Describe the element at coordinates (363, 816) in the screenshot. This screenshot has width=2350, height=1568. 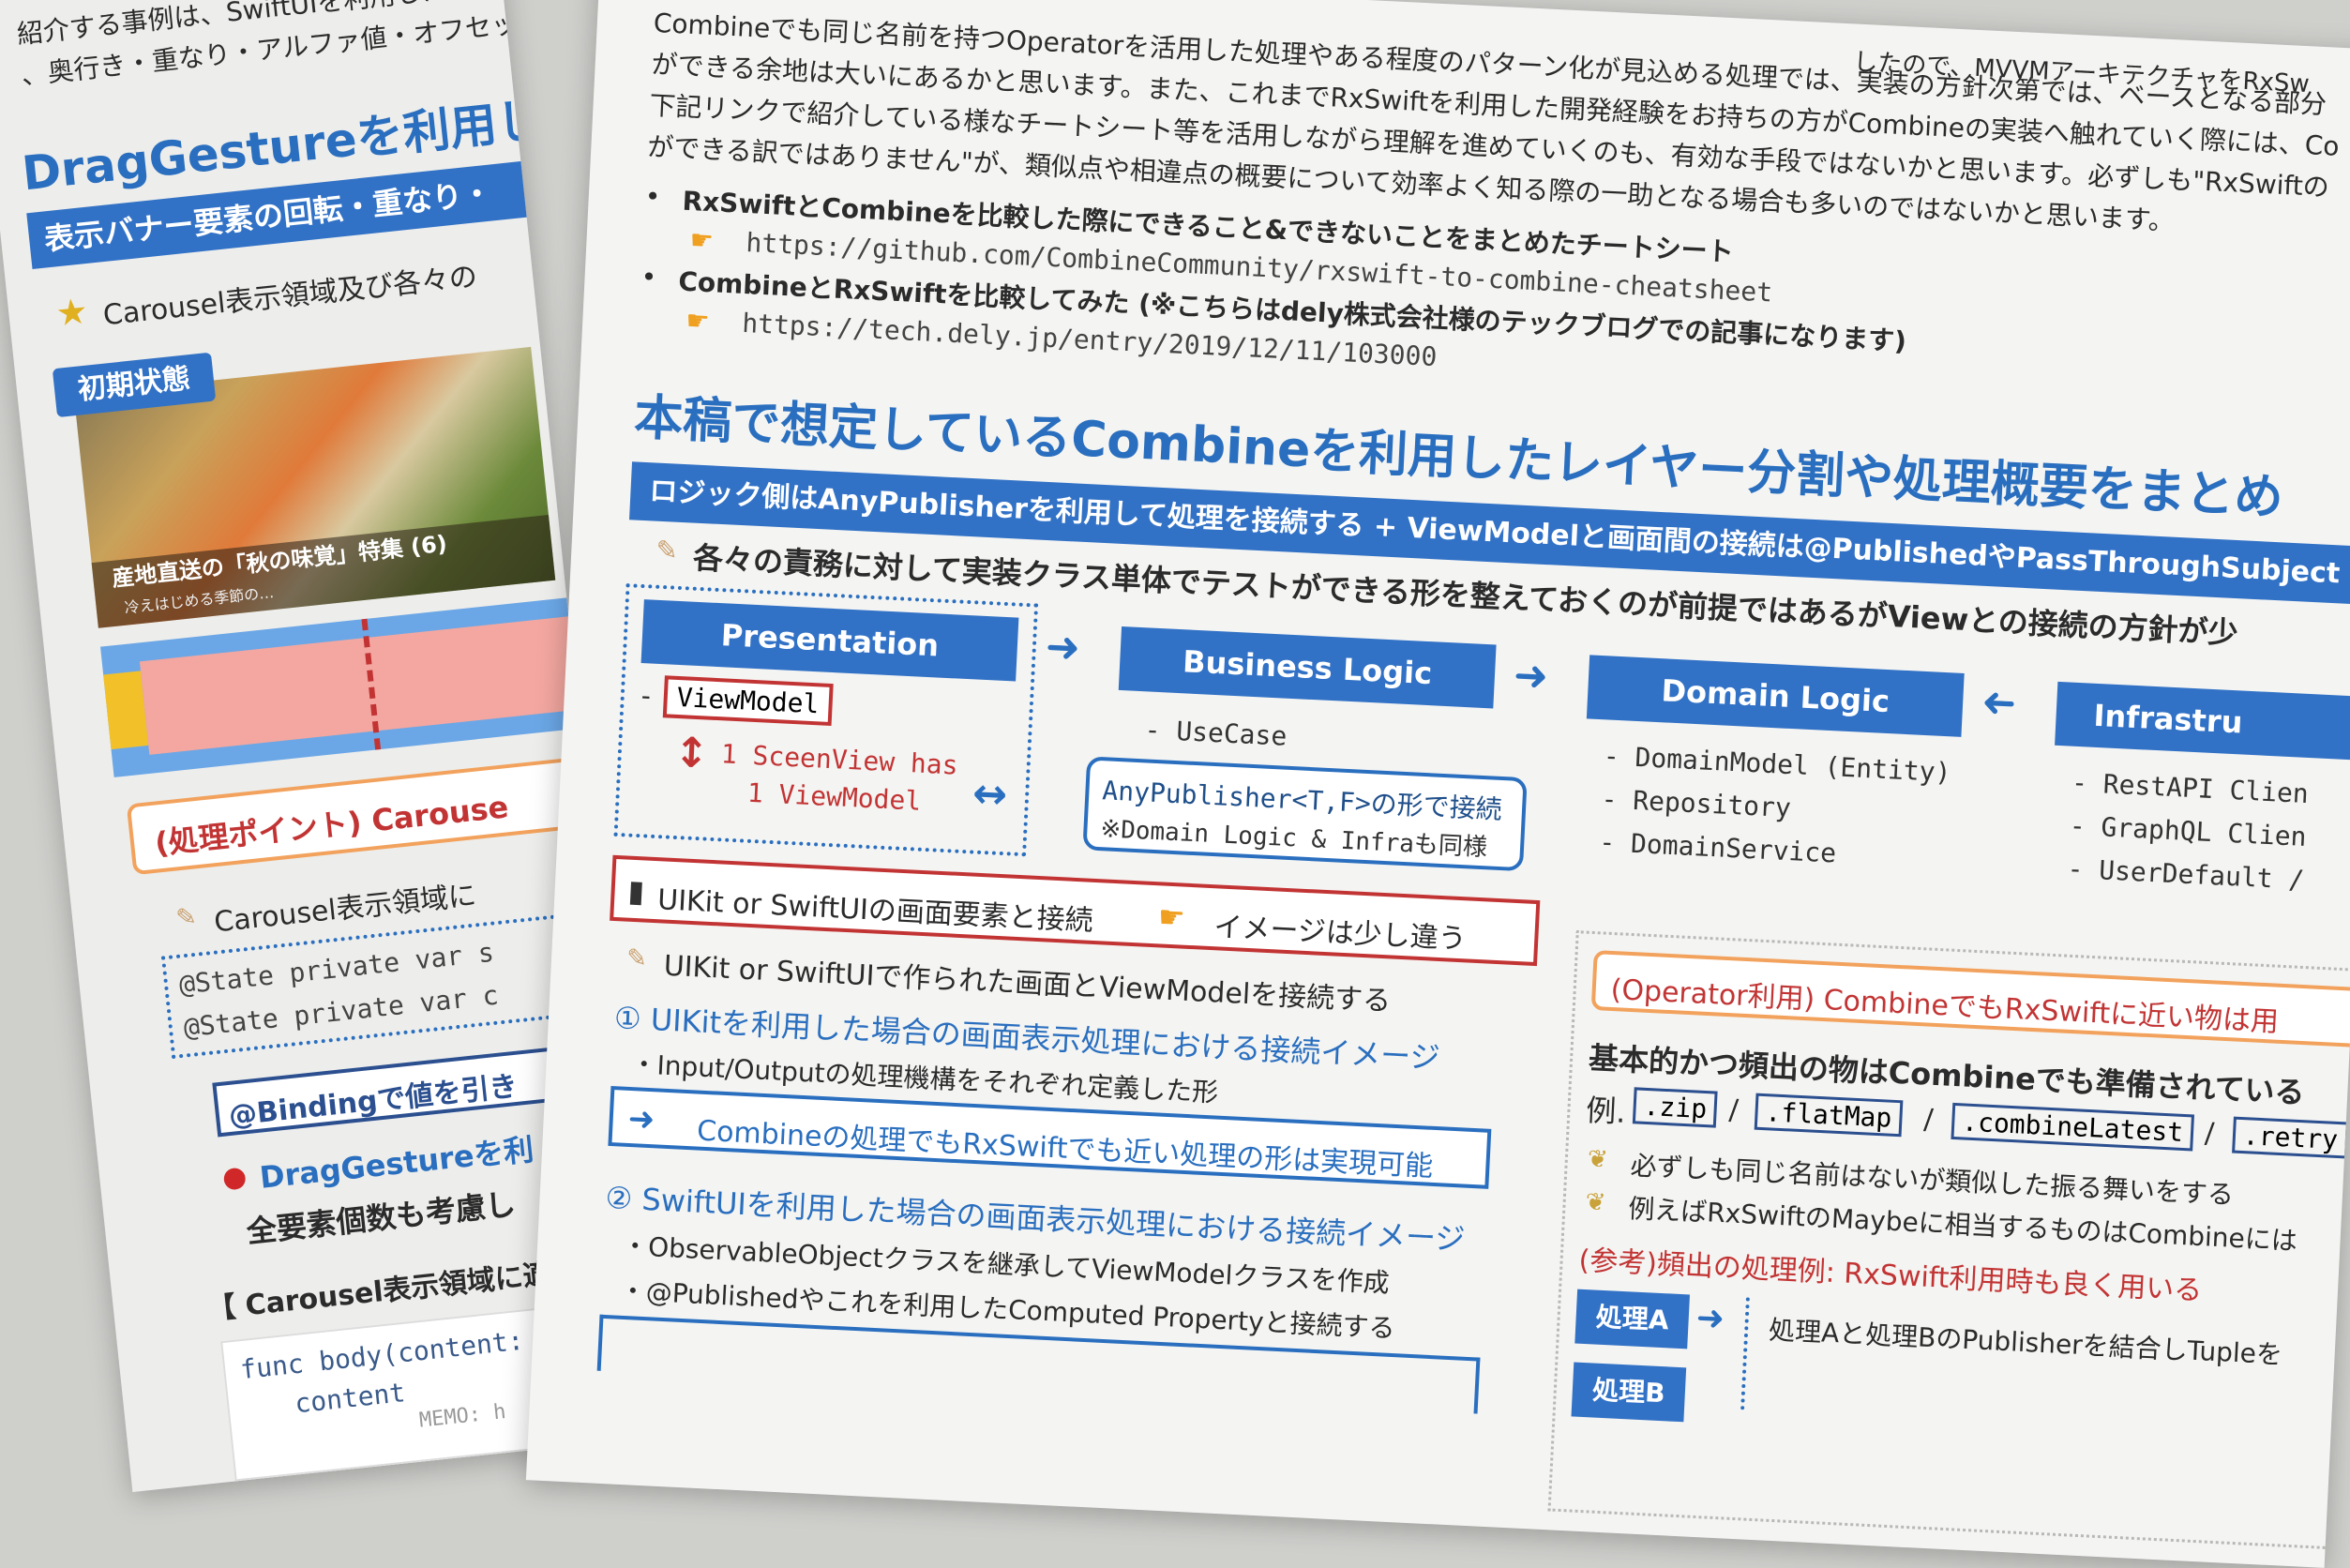
I see `processing-point-box: (処理ポイント) Carouse` at that location.